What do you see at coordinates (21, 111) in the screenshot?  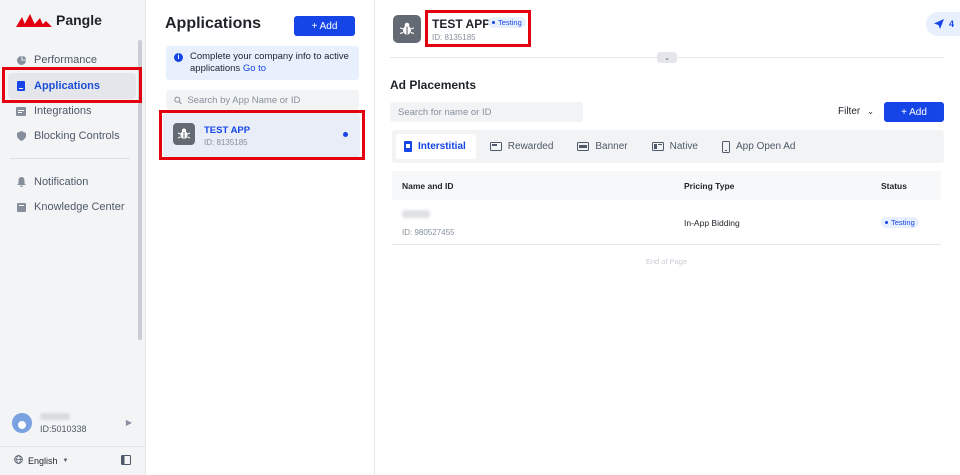 I see `integrations-icon` at bounding box center [21, 111].